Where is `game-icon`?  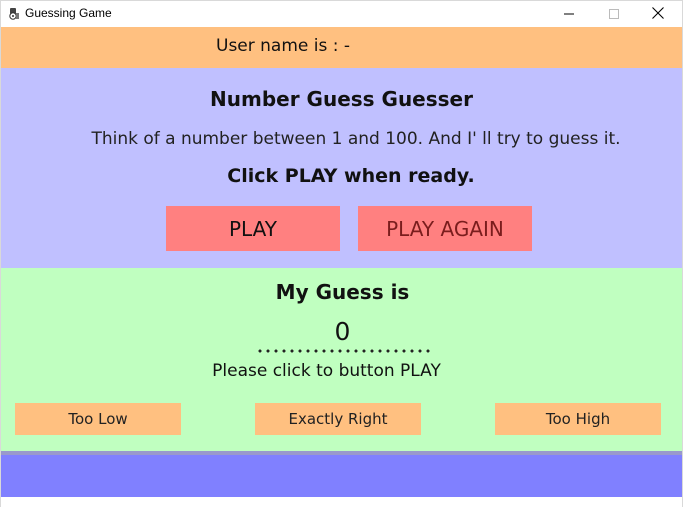 game-icon is located at coordinates (13, 13).